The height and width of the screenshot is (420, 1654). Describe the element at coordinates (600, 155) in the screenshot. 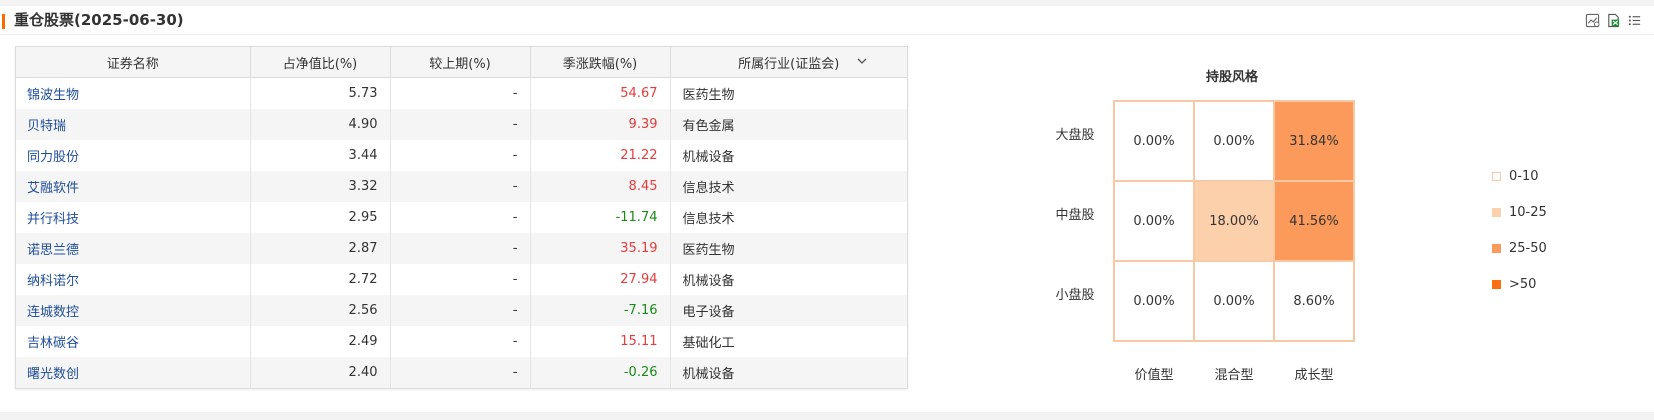

I see `quarter-change: 21.22` at that location.